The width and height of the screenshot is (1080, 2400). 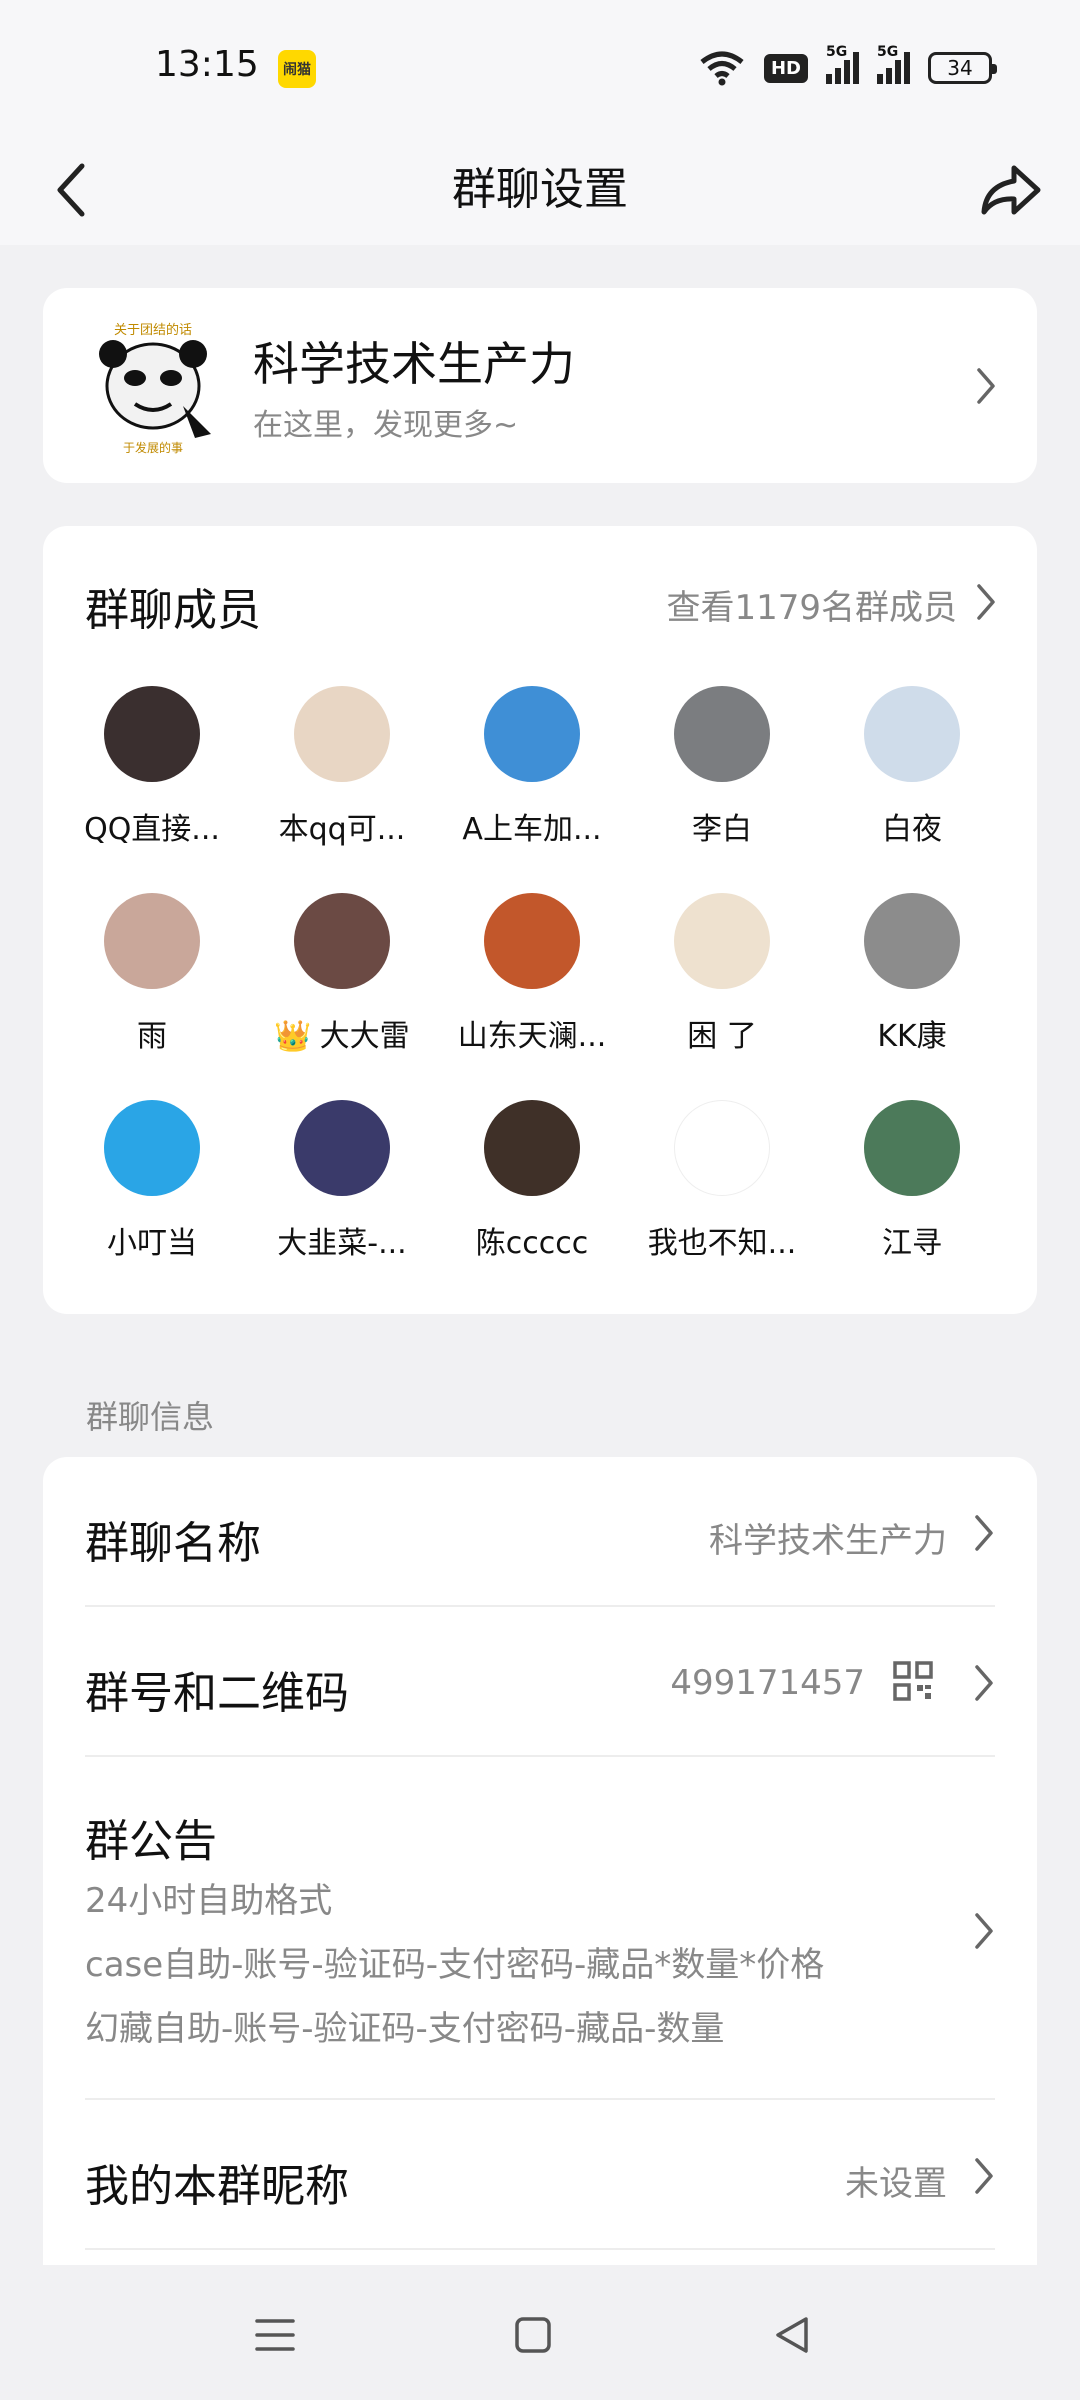 I want to click on group-profile-card: 关于团结的话 于发展的事 科学技术生产力 在这里，发现更多~, so click(x=540, y=385).